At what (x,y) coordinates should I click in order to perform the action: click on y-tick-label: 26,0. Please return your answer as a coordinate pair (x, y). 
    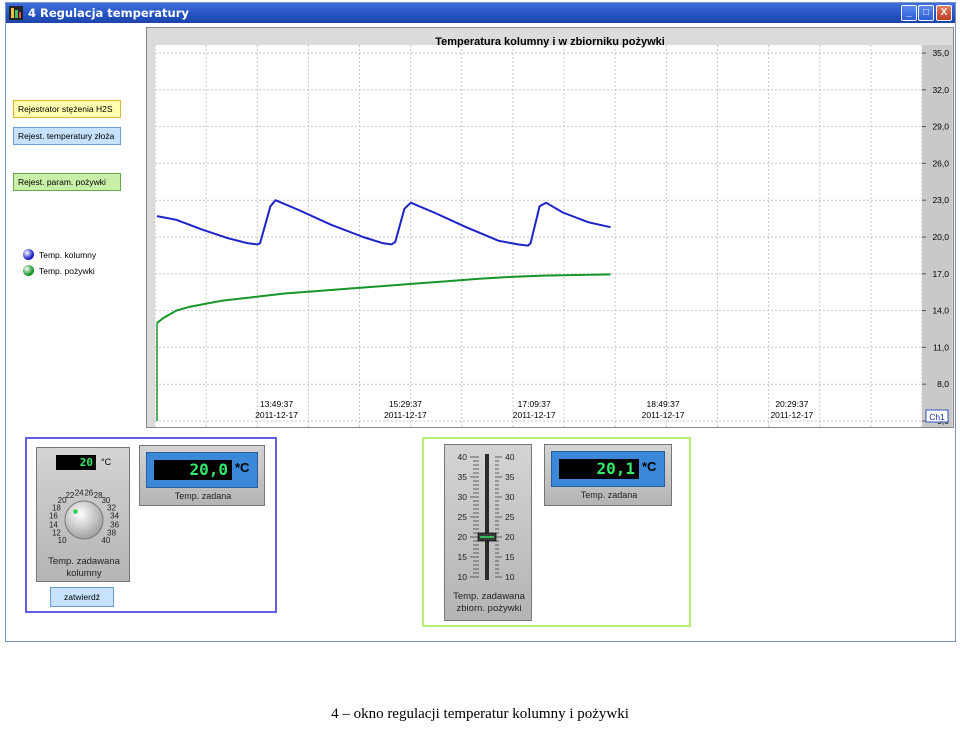
    Looking at the image, I should click on (940, 163).